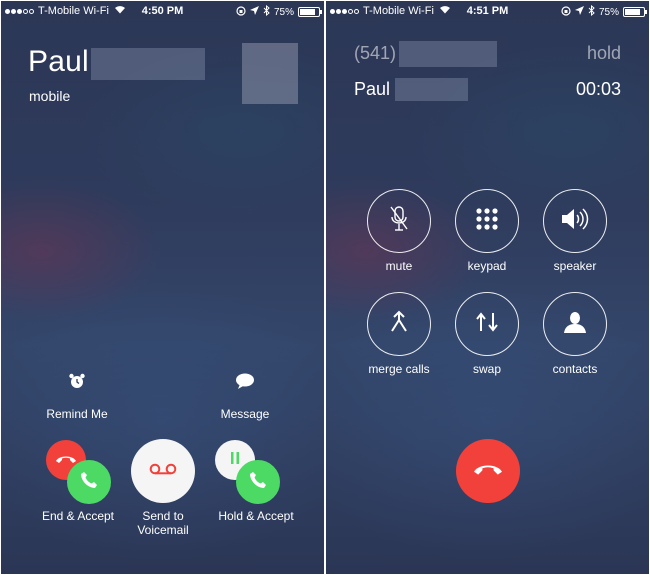 The width and height of the screenshot is (650, 575). I want to click on merge-icon, so click(399, 324).